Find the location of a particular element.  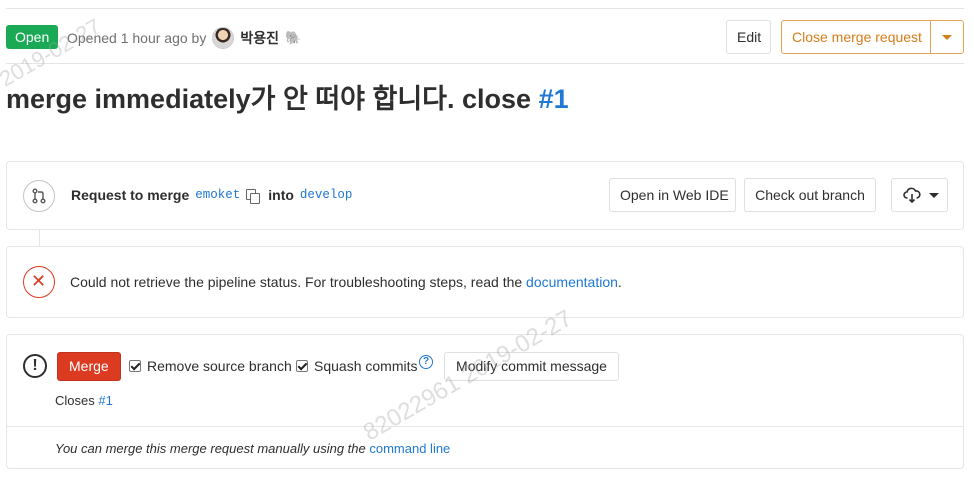

download-cloud-icon is located at coordinates (912, 195).